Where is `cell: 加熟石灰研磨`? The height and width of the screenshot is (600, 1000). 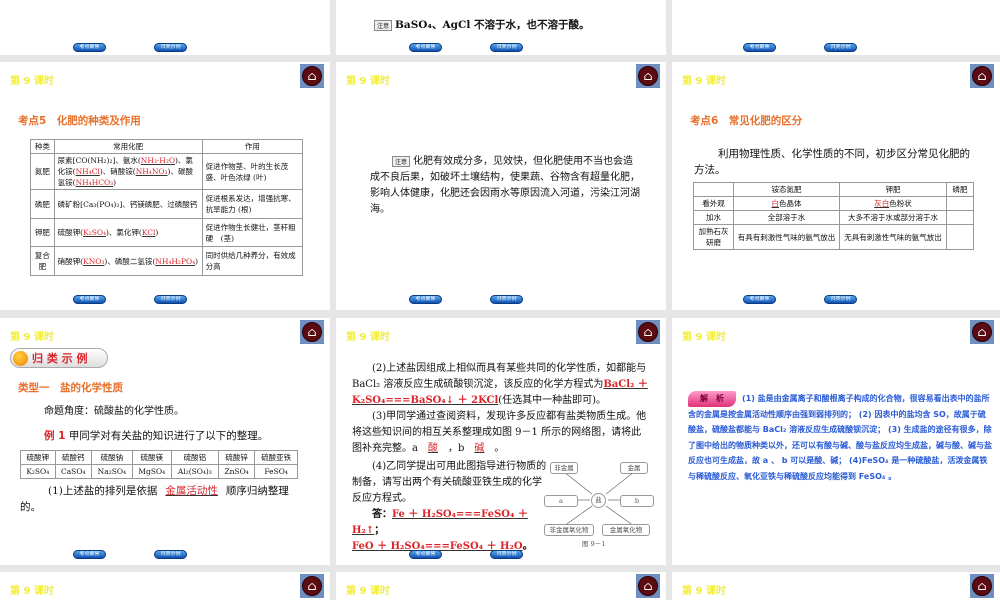 cell: 加熟石灰研磨 is located at coordinates (713, 237).